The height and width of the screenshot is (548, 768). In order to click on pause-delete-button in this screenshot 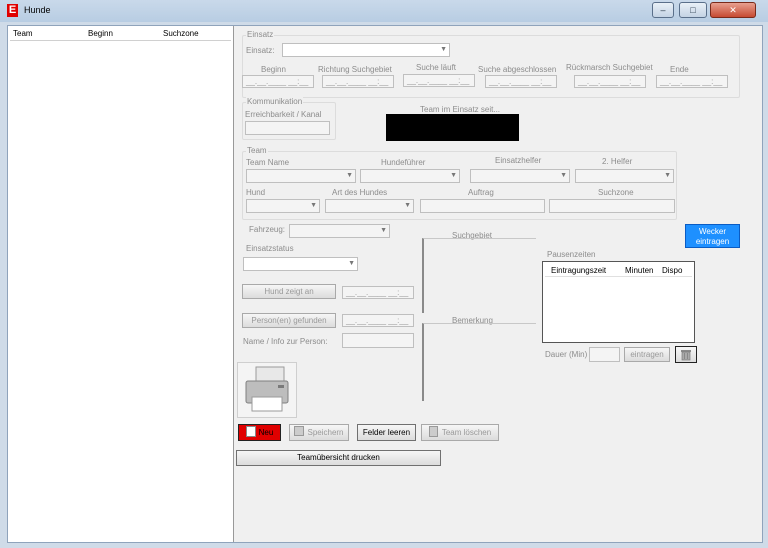, I will do `click(686, 354)`.